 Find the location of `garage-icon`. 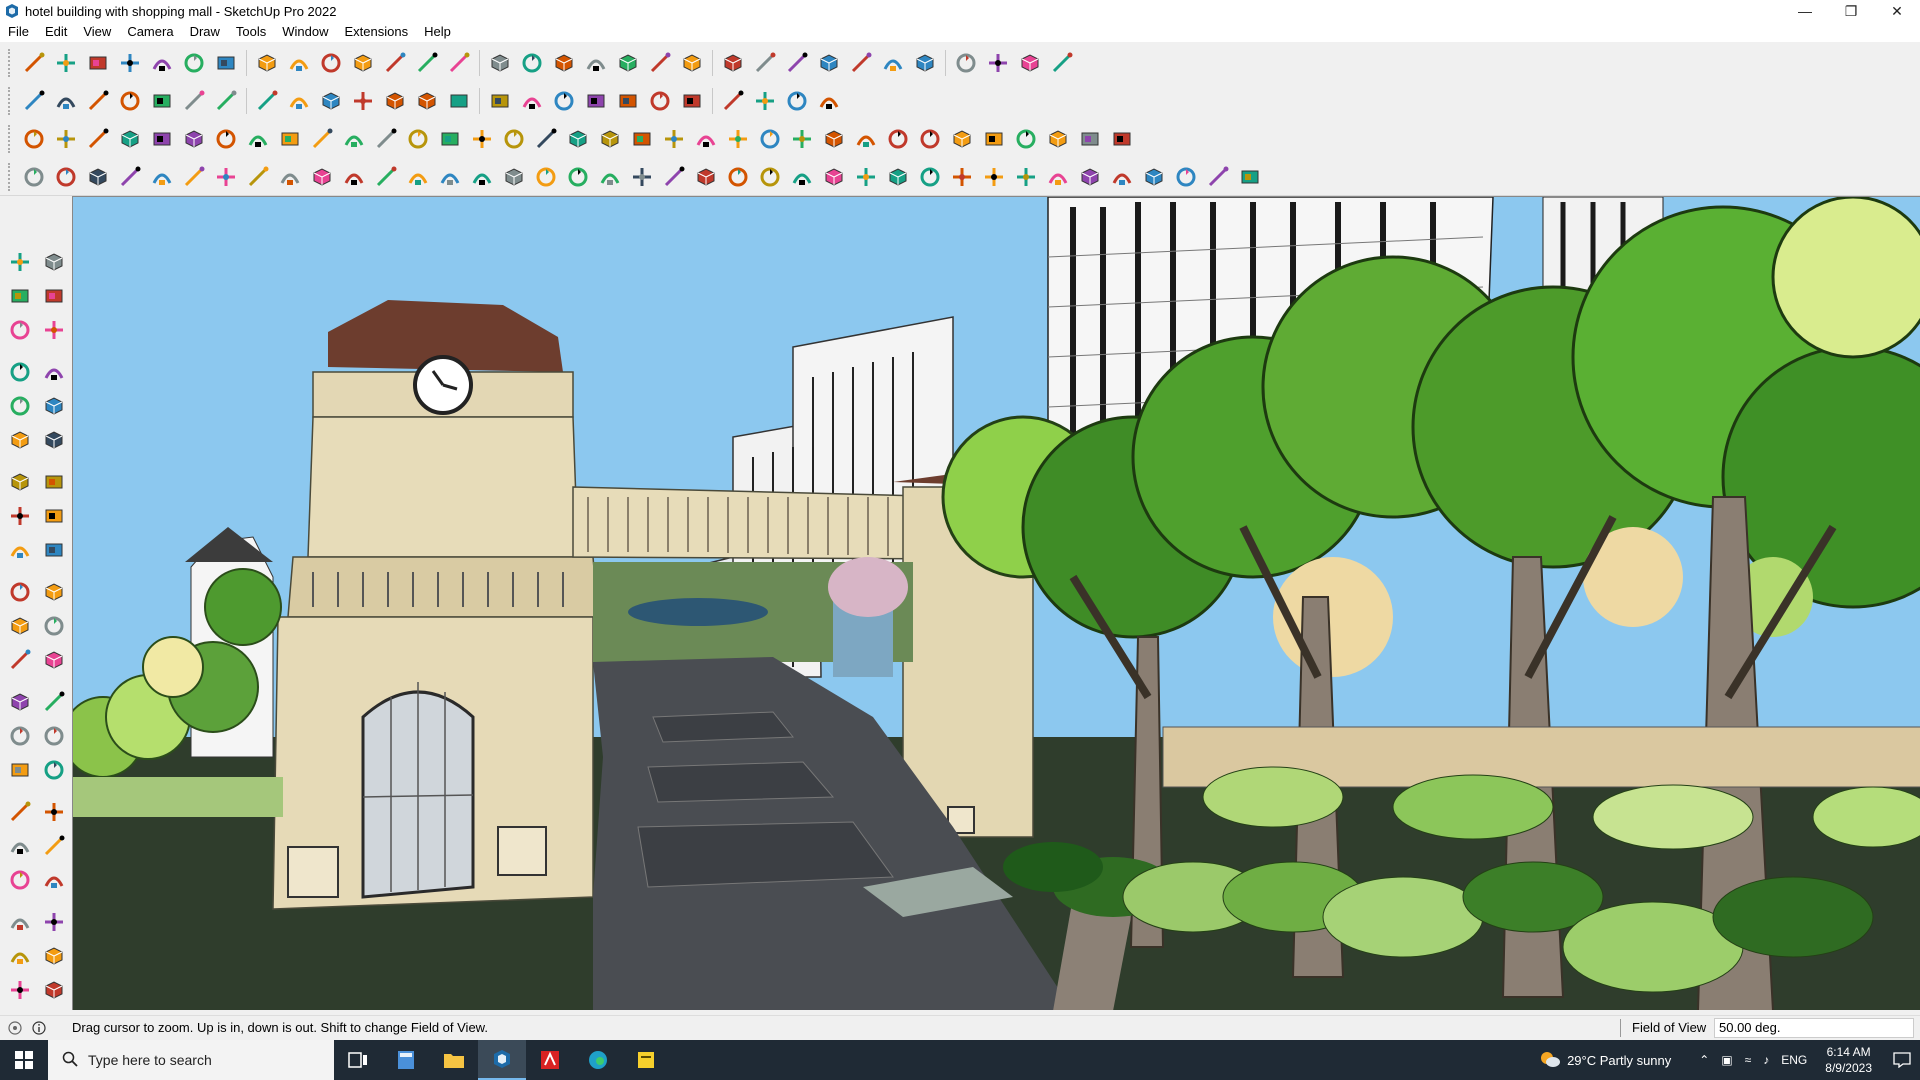

garage-icon is located at coordinates (532, 101).